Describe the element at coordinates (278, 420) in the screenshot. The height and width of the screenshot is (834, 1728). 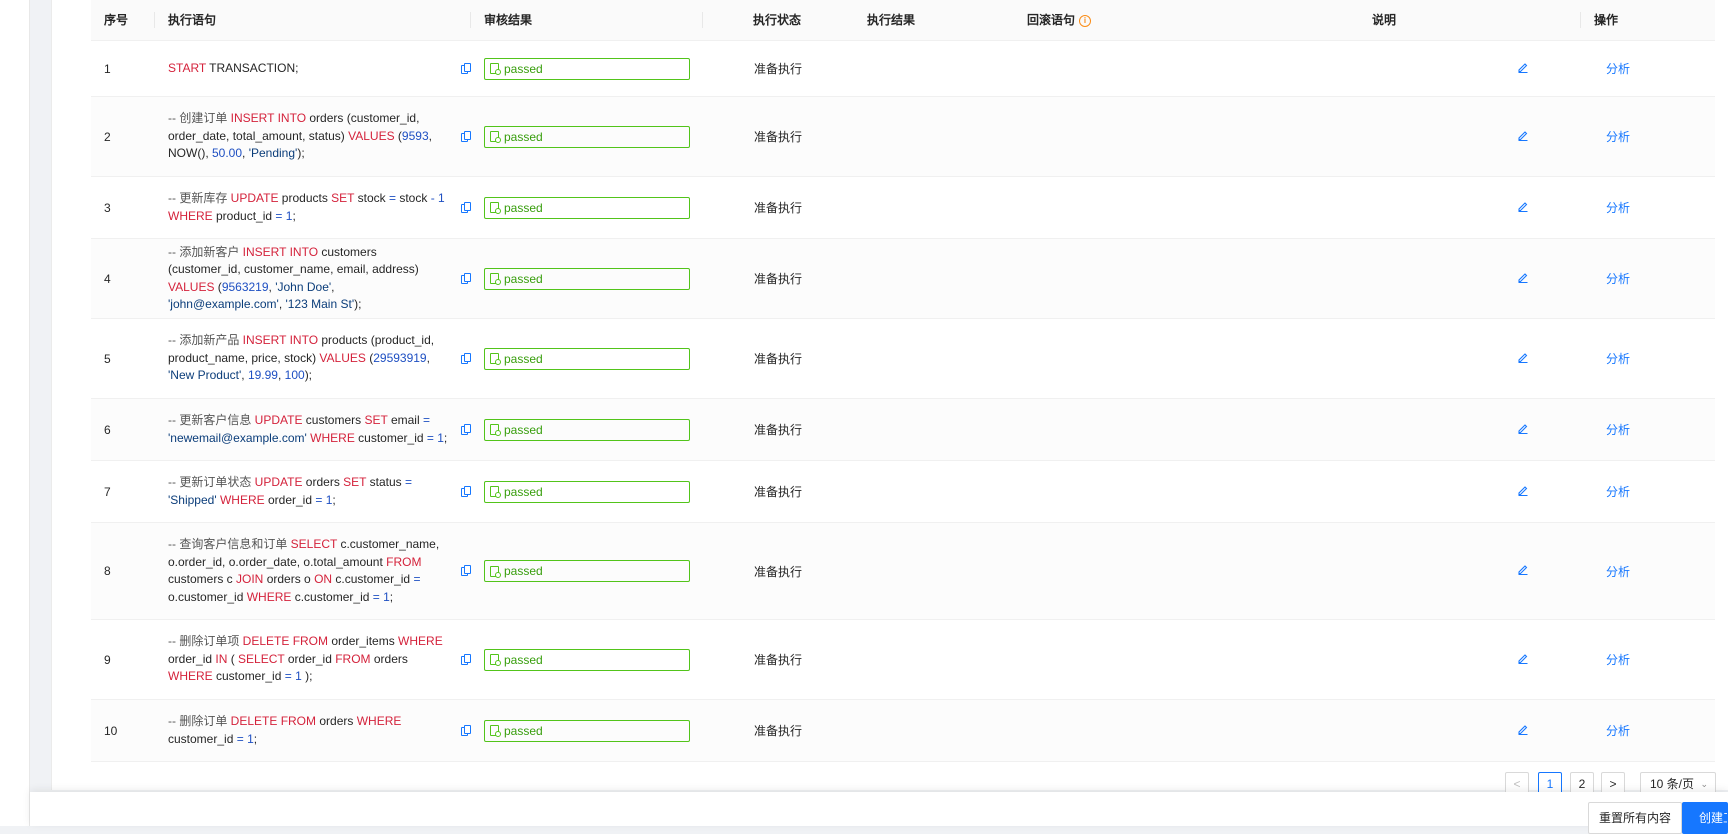
I see `sql-token: UPDATE` at that location.